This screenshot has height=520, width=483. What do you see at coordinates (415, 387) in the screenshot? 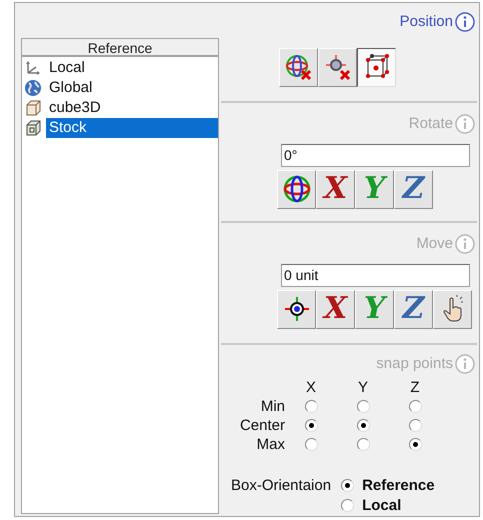
I see `column-header: Z` at bounding box center [415, 387].